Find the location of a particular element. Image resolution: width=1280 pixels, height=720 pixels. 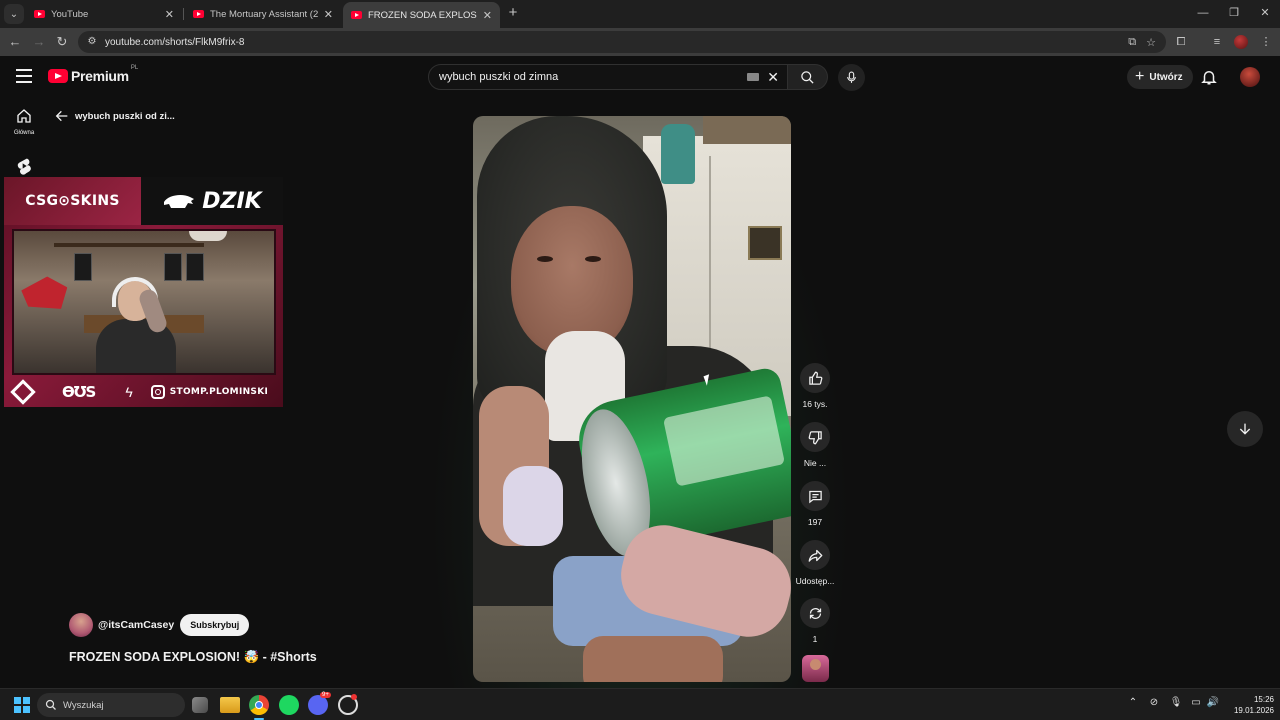

guide-shorts is located at coordinates (24, 166).